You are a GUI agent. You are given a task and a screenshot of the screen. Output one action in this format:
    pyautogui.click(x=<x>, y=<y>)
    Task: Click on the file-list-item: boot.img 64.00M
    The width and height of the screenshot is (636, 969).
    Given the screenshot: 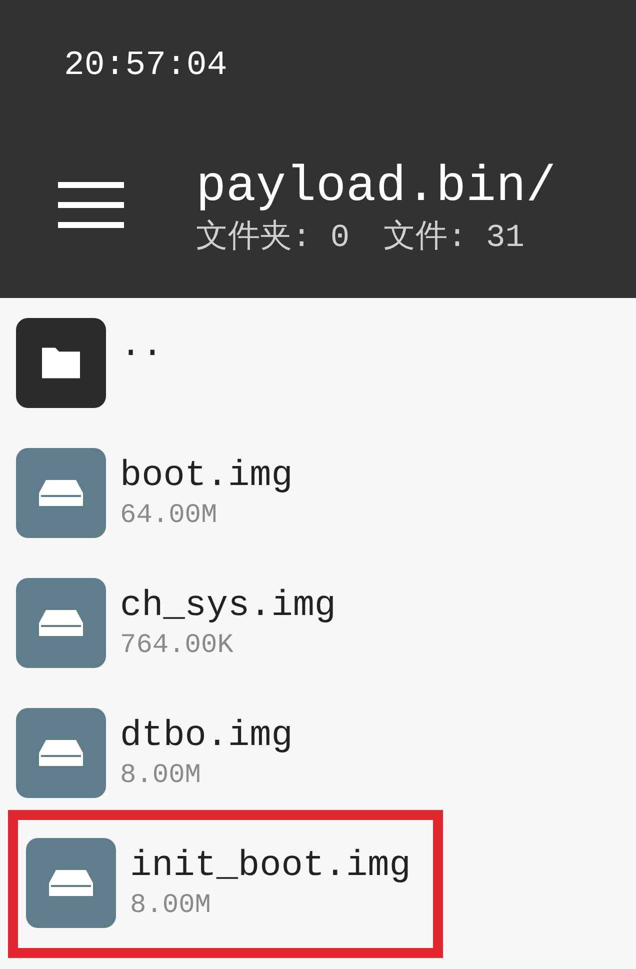 What is the action you would take?
    pyautogui.click(x=225, y=513)
    